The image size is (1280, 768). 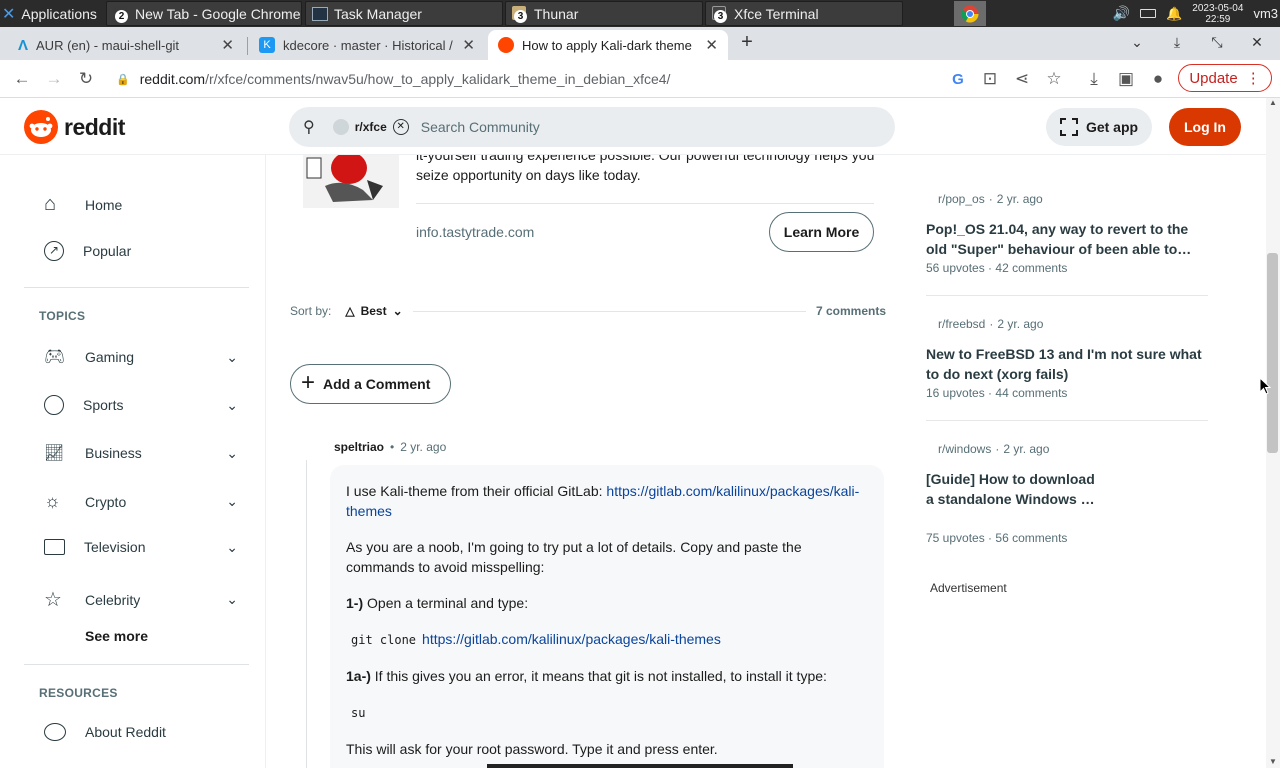 What do you see at coordinates (1137, 44) in the screenshot?
I see `tab-search-chevron-icon: ⌄` at bounding box center [1137, 44].